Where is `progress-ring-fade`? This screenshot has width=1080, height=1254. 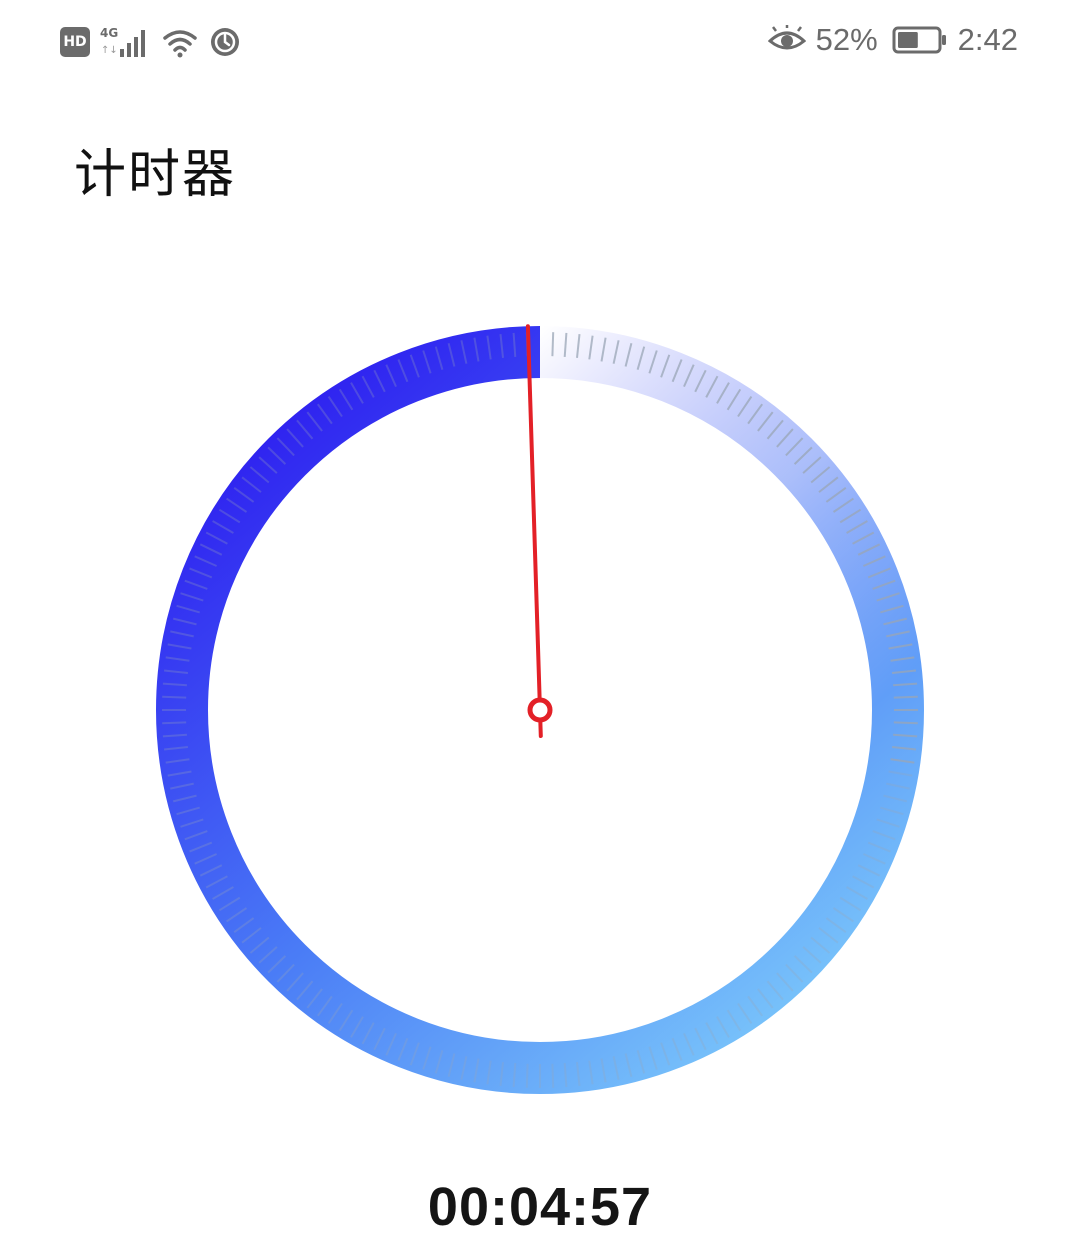 progress-ring-fade is located at coordinates (732, 534).